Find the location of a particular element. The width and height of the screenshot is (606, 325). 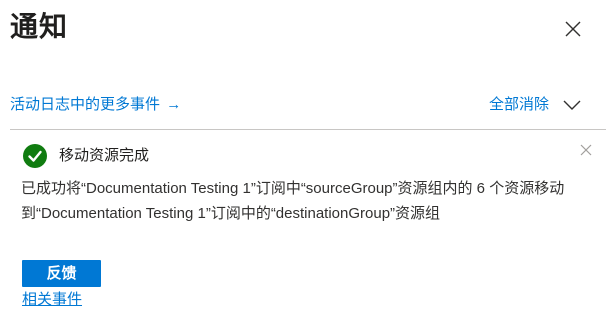

dismiss-icon is located at coordinates (586, 150).